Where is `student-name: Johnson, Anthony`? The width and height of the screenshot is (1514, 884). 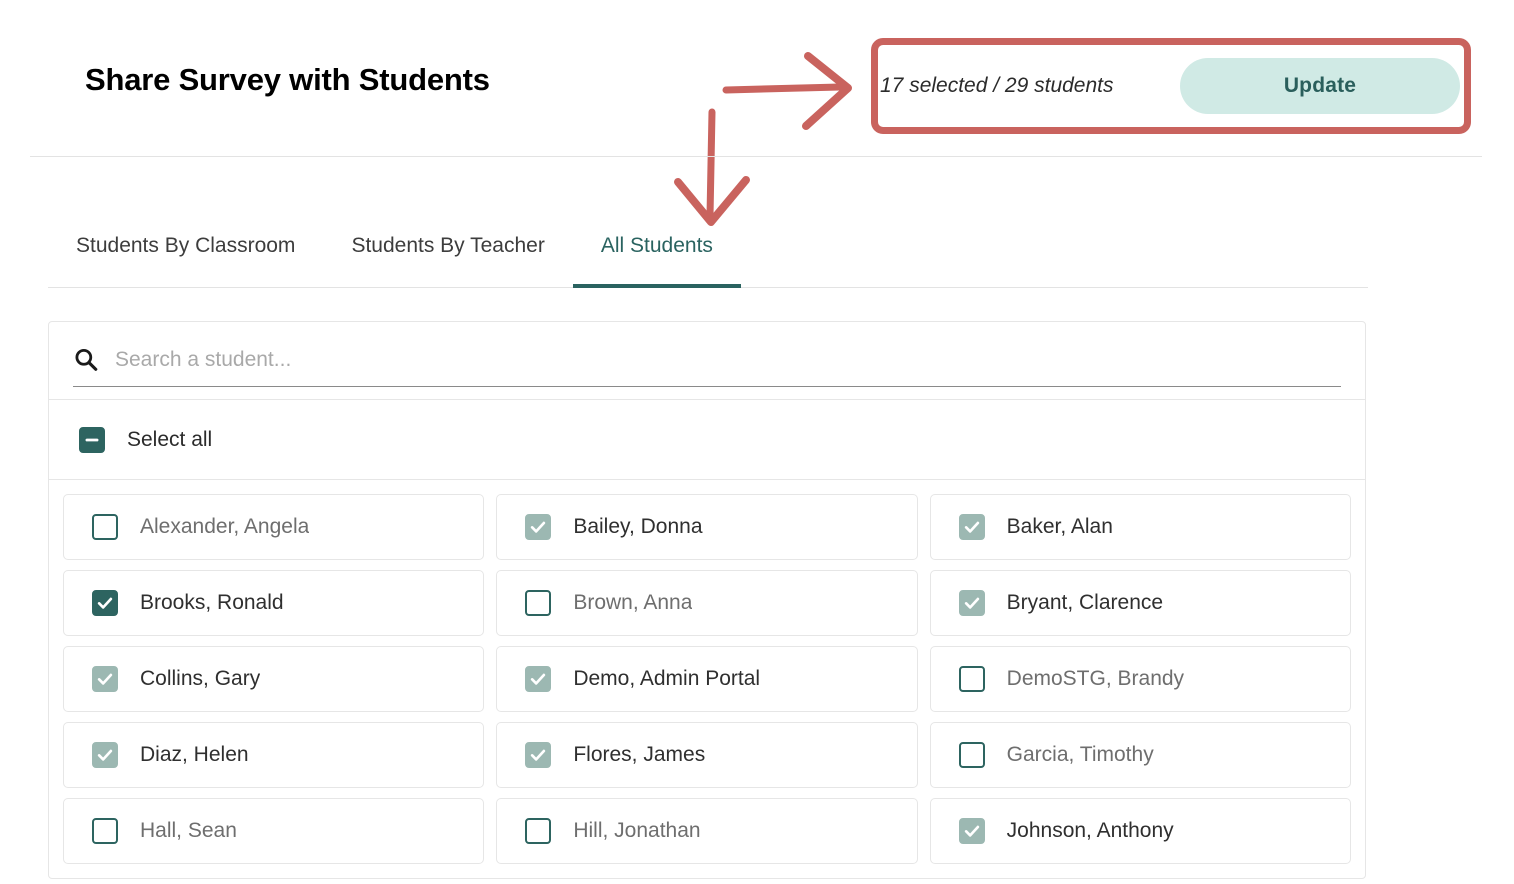
student-name: Johnson, Anthony is located at coordinates (1090, 830).